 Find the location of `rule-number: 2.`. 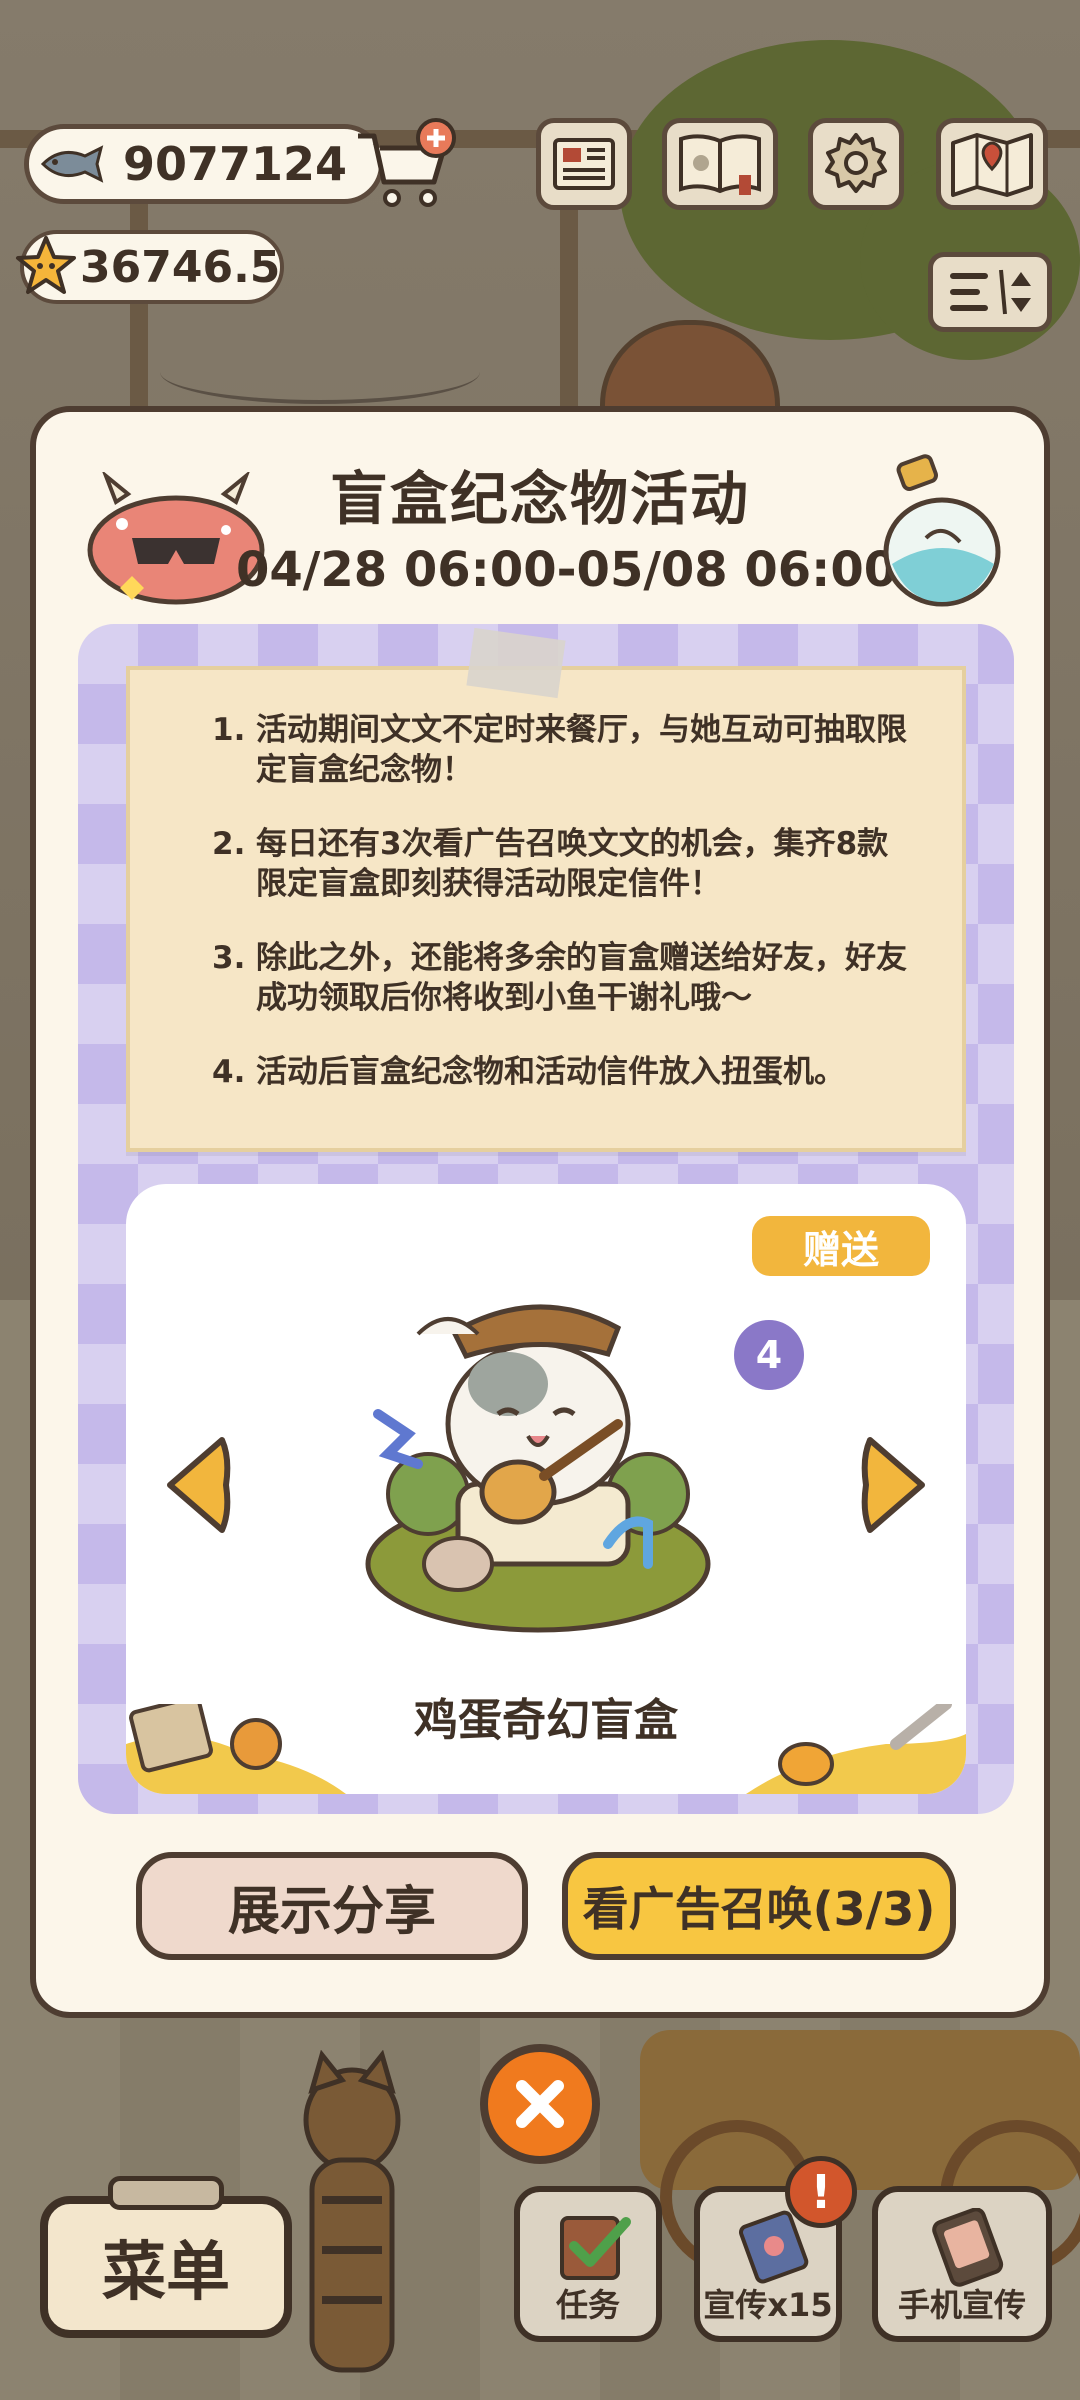

rule-number: 2. is located at coordinates (229, 844).